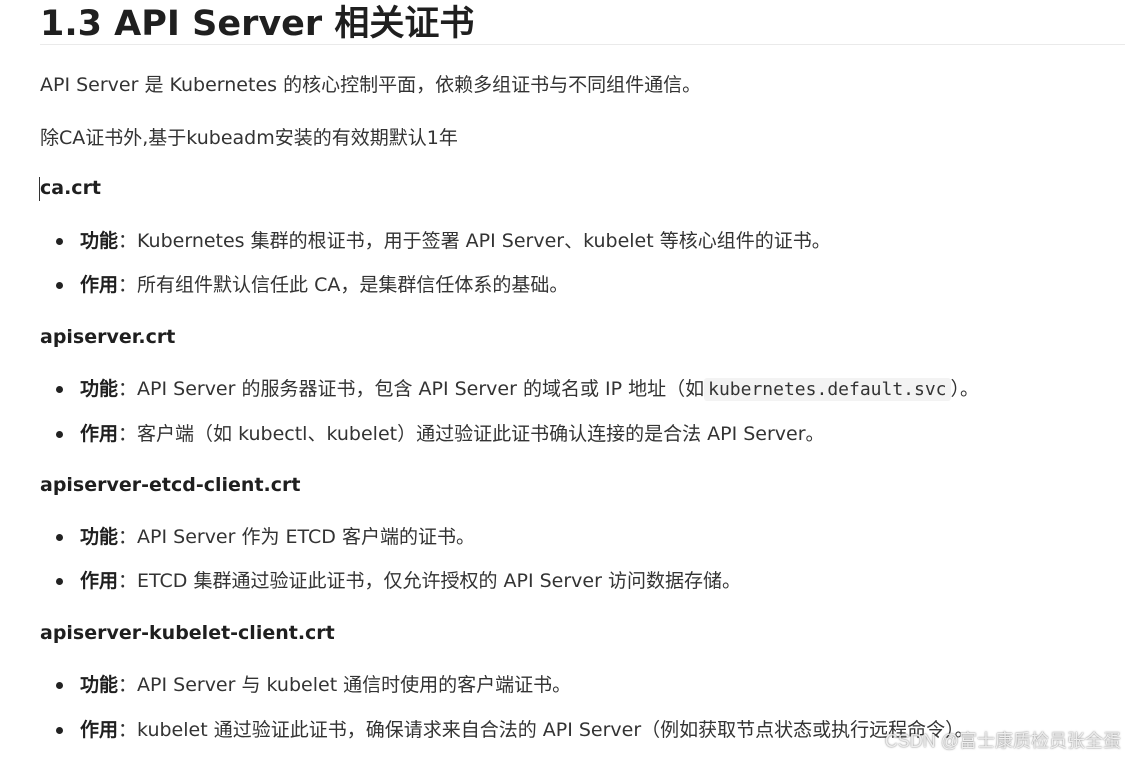 The height and width of the screenshot is (759, 1125). I want to click on validity-note-paragraph: 除CA证书外,基于kubeadm安装的有效期默认1年, so click(249, 138).